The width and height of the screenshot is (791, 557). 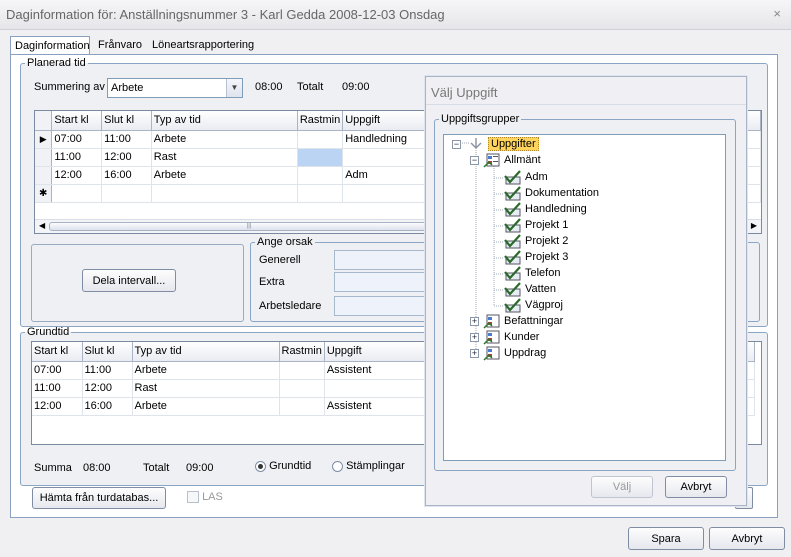 I want to click on radio-grundtid: Grundtid, so click(x=283, y=466).